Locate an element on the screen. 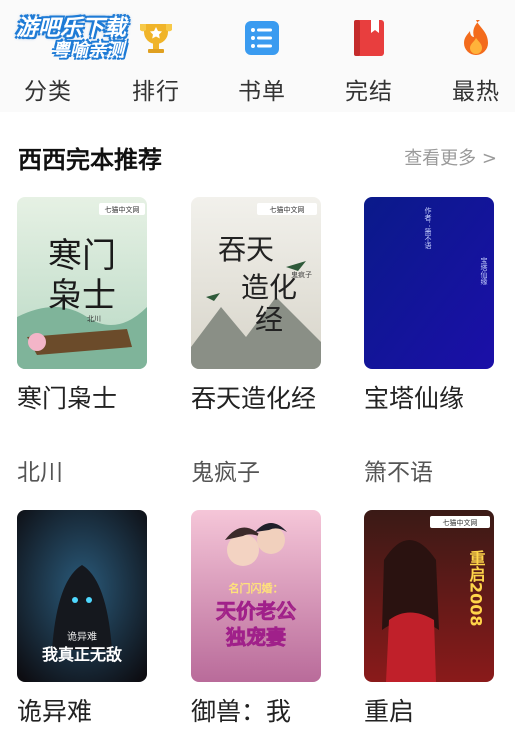 This screenshot has width=515, height=732. cover-title: 枭士 is located at coordinates (82, 296).